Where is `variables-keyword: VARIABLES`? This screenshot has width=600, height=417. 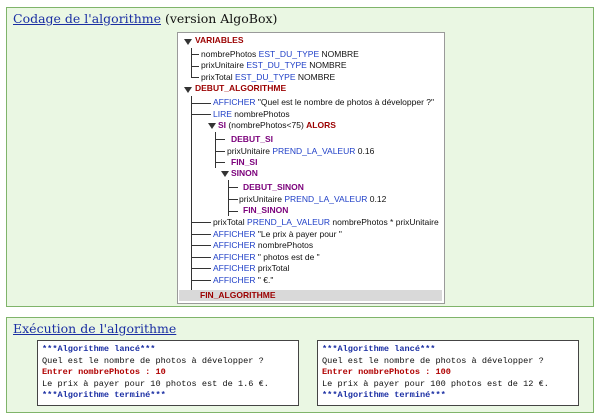 variables-keyword: VARIABLES is located at coordinates (219, 40).